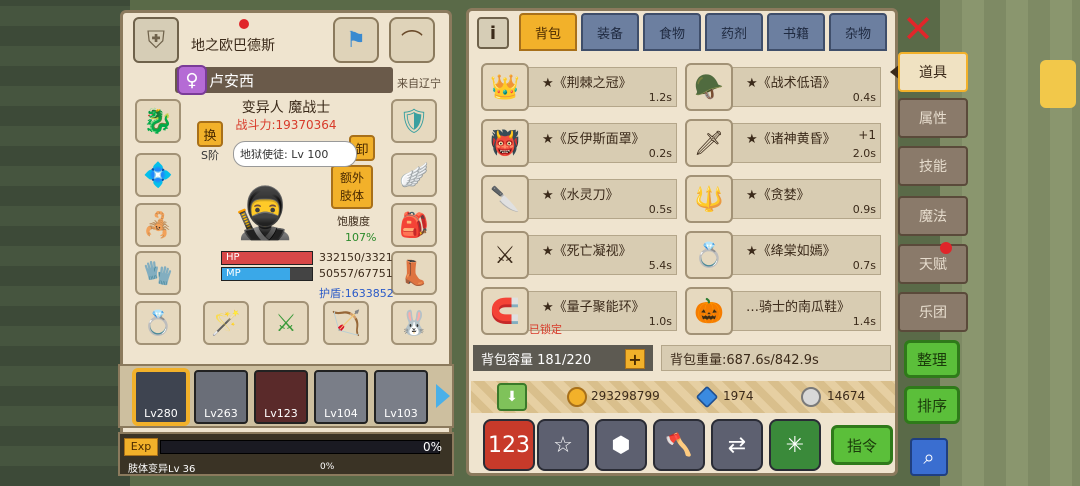 This screenshot has width=1080, height=486. I want to click on tactical-helmet-icon: 🪖, so click(709, 87).